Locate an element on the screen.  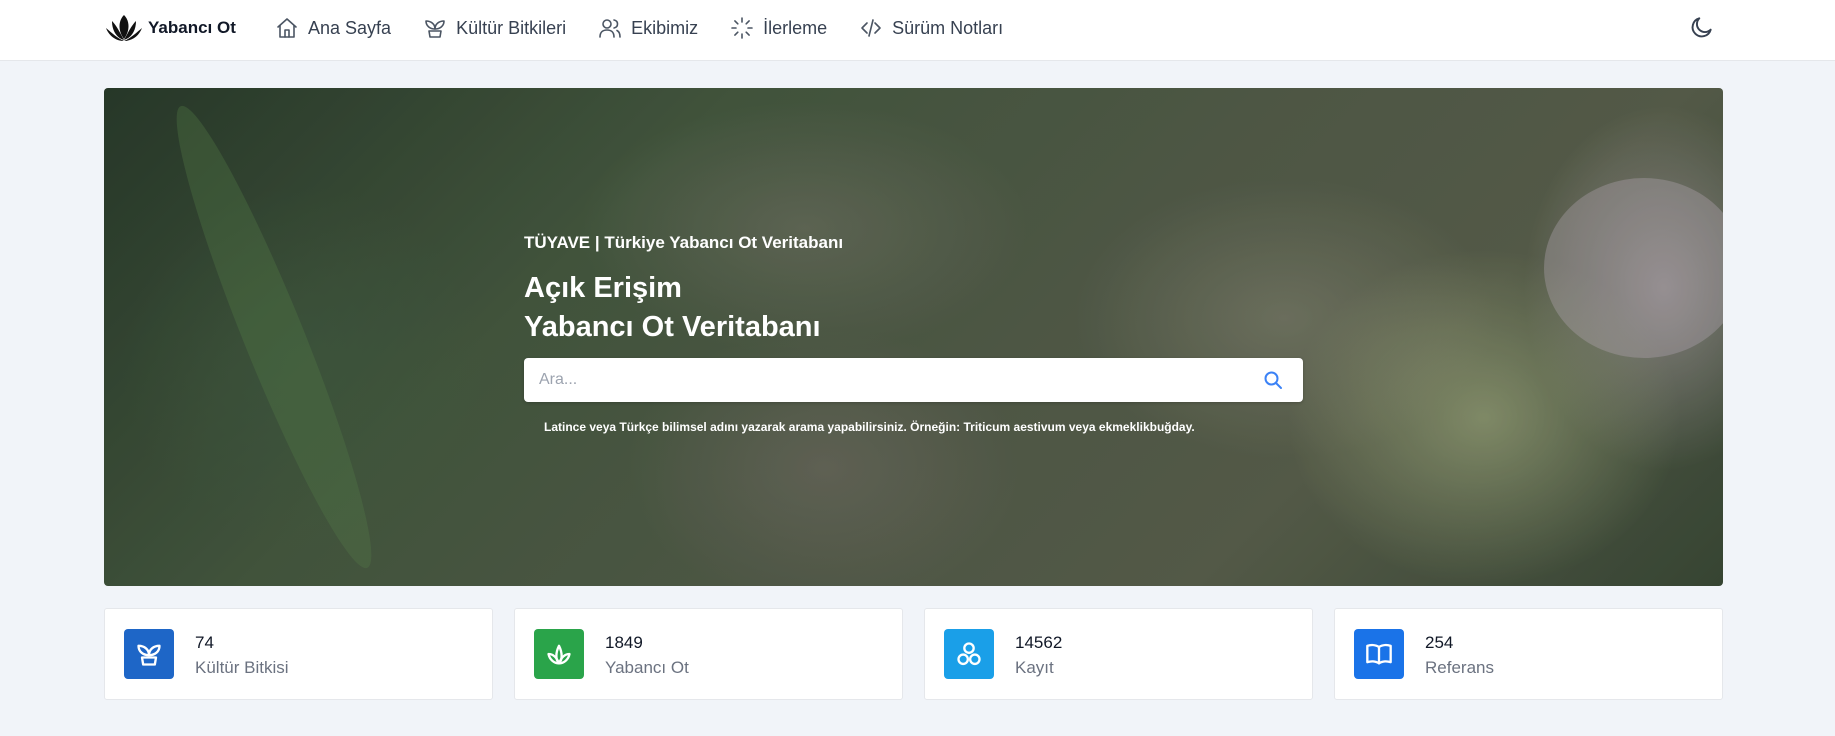
nav-item-surum-notlari: Sürüm Notları is located at coordinates (931, 28).